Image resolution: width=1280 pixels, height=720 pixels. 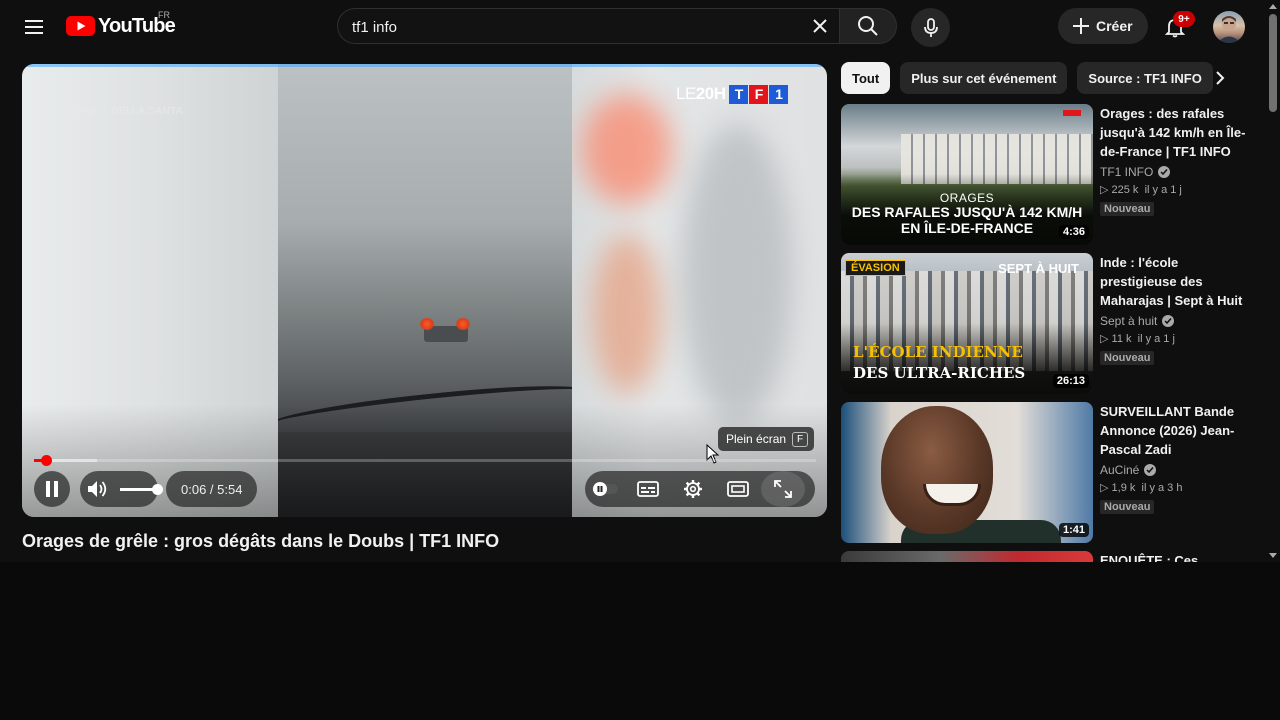 What do you see at coordinates (1220, 78) in the screenshot?
I see `chips-next-button` at bounding box center [1220, 78].